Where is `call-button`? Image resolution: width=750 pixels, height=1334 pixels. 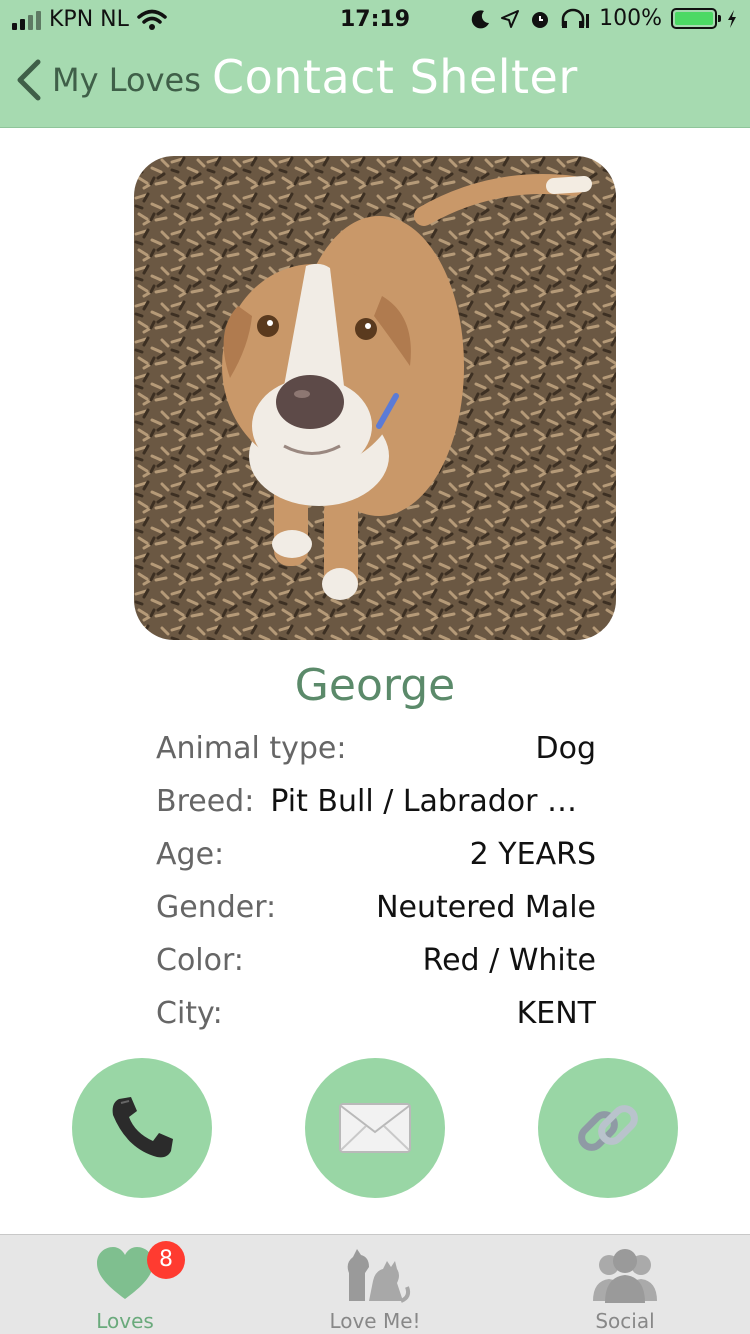 call-button is located at coordinates (142, 1128).